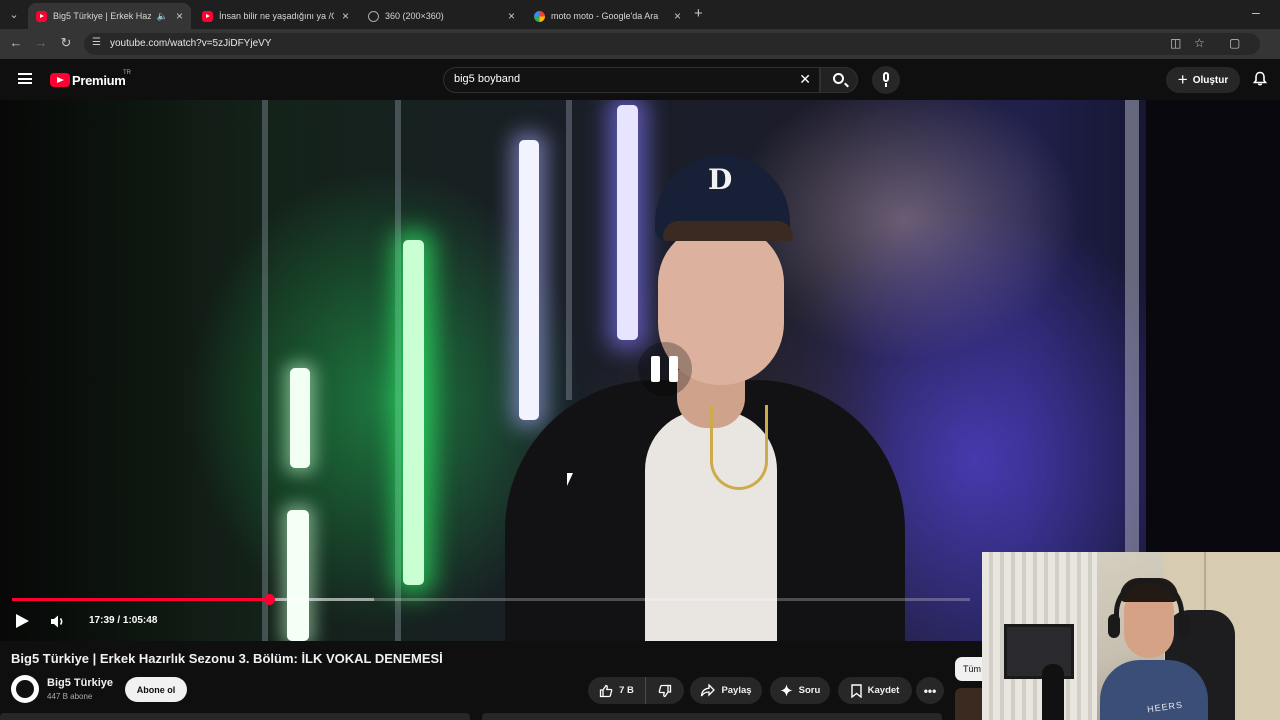 This screenshot has width=1280, height=720. Describe the element at coordinates (1256, 12) in the screenshot. I see `minimize-window-icon: –` at that location.